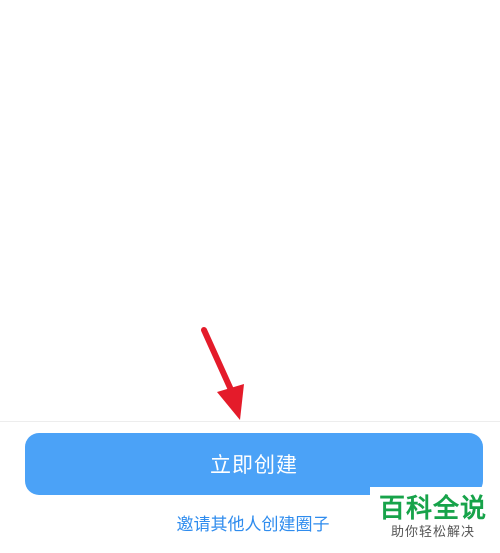  I want to click on create-now-button: 立即创建, so click(254, 464).